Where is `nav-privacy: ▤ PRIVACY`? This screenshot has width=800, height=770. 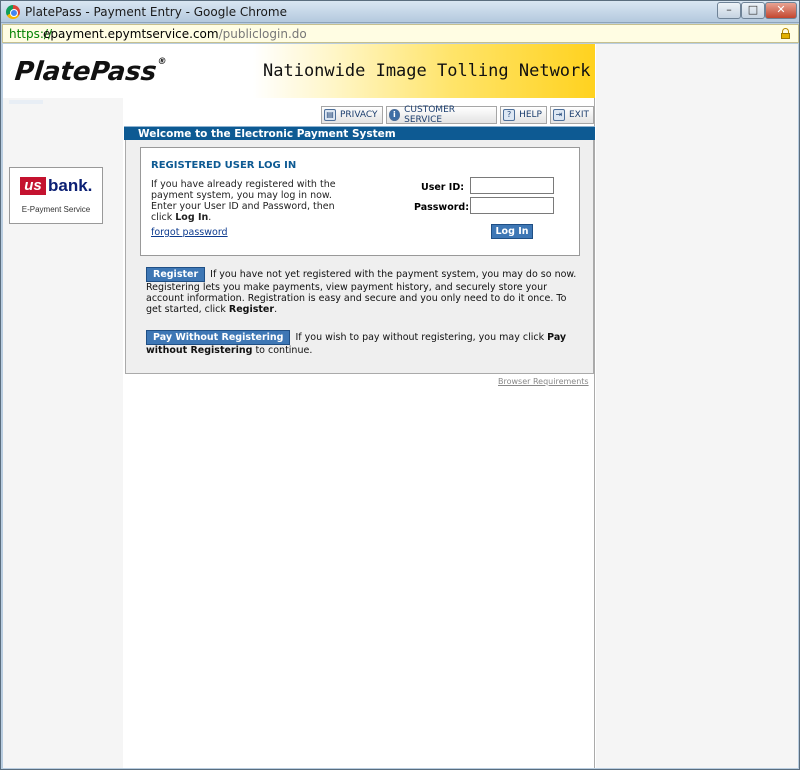
nav-privacy: ▤ PRIVACY is located at coordinates (352, 115).